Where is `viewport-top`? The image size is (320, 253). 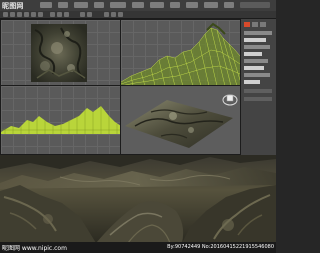 viewport-top is located at coordinates (61, 53).